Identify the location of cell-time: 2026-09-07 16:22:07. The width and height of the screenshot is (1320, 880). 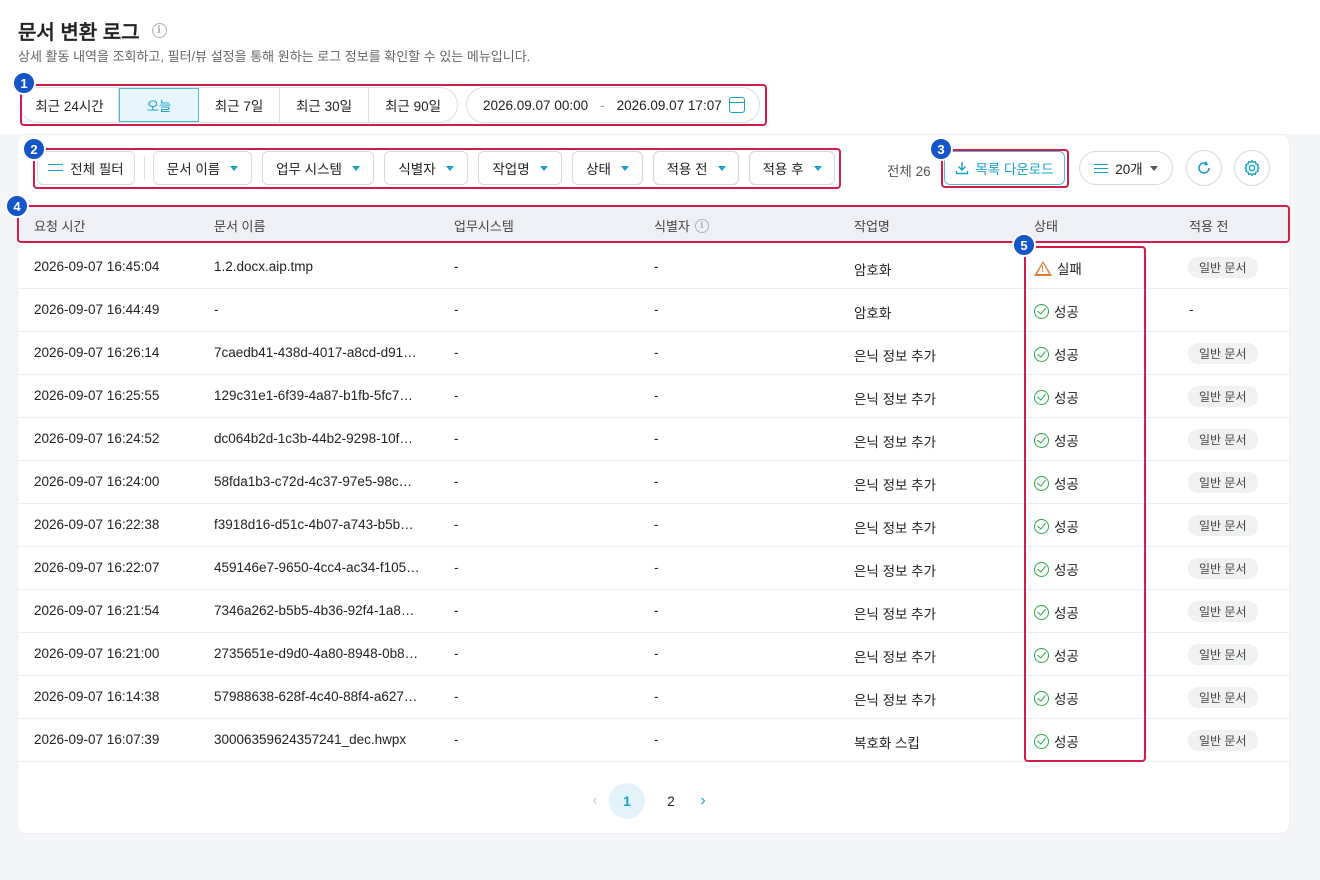
(97, 567).